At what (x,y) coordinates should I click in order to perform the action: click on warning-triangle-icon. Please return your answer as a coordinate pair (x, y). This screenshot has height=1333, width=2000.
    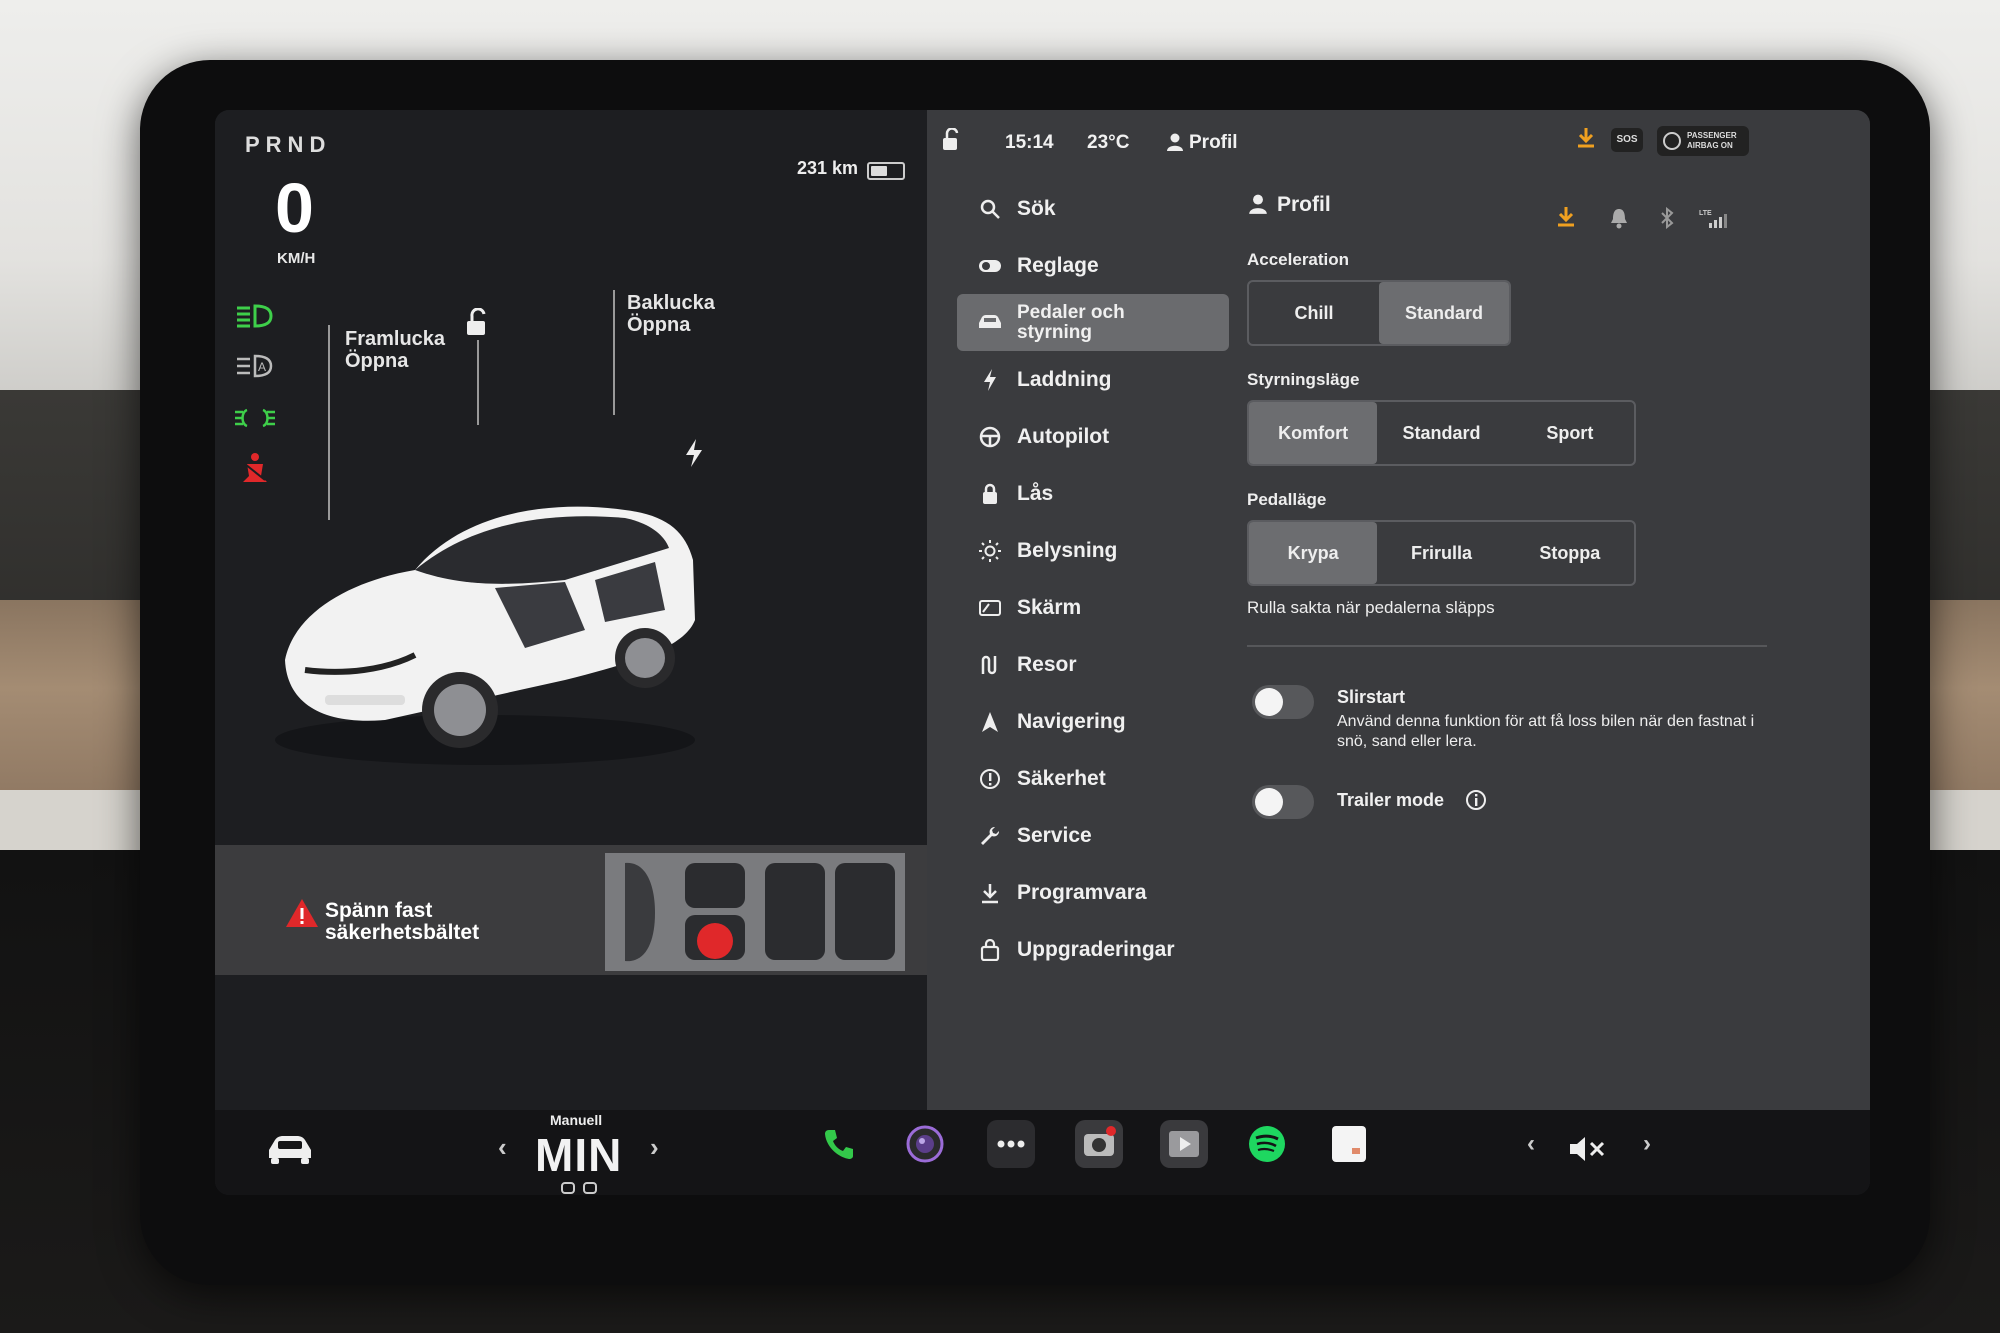
    Looking at the image, I should click on (302, 913).